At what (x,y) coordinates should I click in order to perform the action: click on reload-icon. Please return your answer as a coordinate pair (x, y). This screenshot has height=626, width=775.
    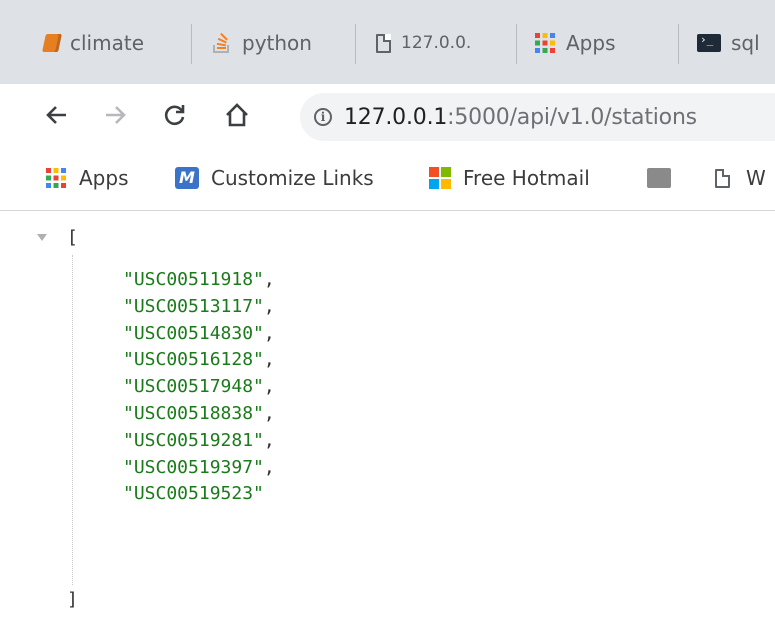
    Looking at the image, I should click on (174, 115).